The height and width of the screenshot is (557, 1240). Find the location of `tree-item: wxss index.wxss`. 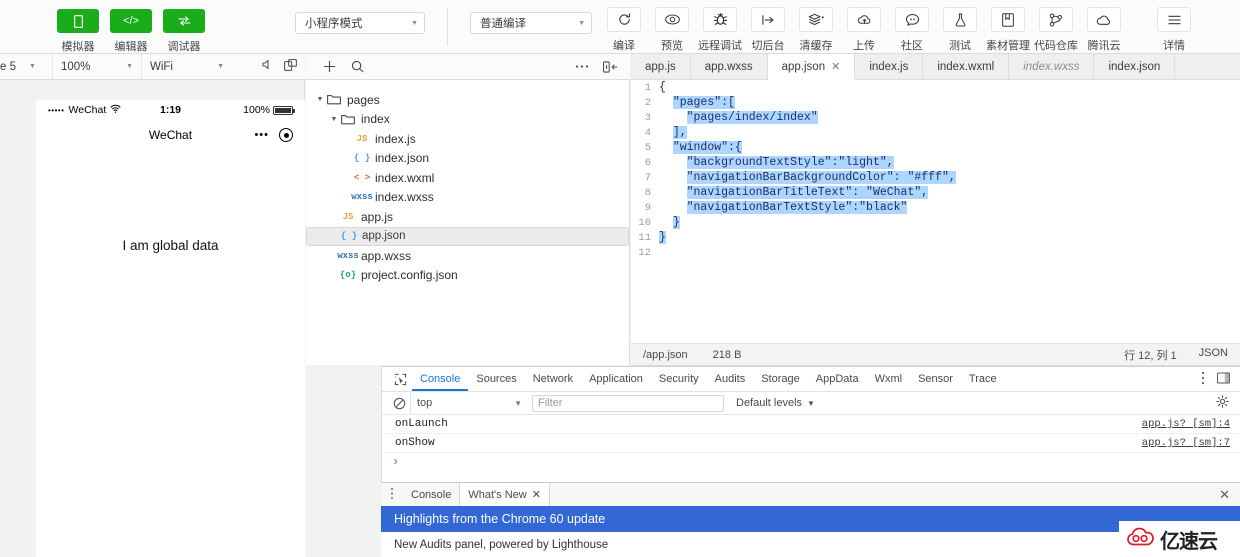

tree-item: wxss index.wxss is located at coordinates (467, 198).